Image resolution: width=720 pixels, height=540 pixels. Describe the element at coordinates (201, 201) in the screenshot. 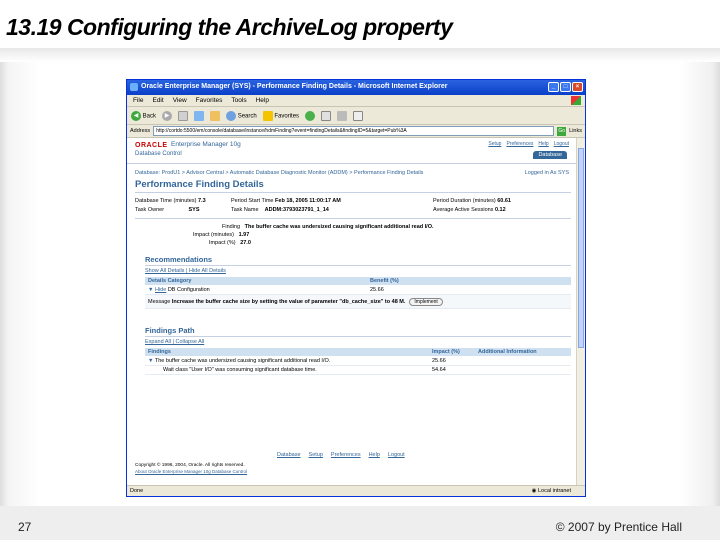

I see `db-time-value: 7.3` at that location.